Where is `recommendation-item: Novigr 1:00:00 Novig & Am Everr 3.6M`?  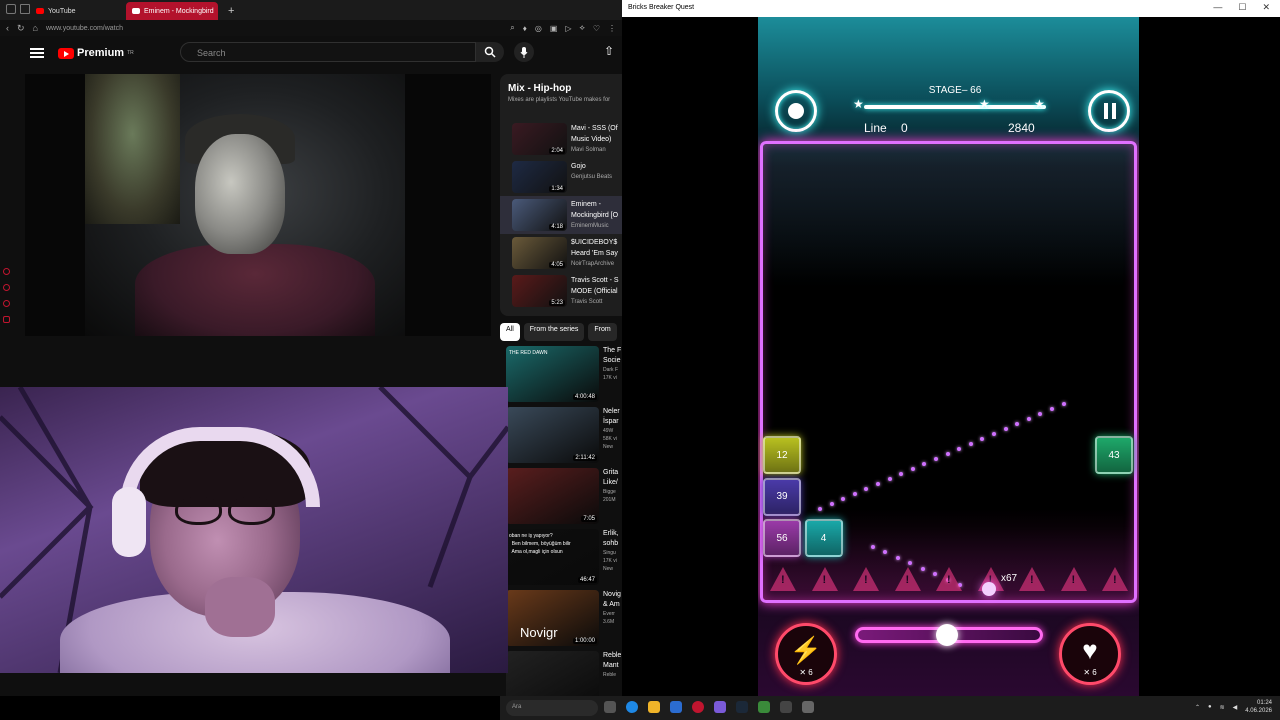 recommendation-item: Novigr 1:00:00 Novig & Am Everr 3.6M is located at coordinates (564, 620).